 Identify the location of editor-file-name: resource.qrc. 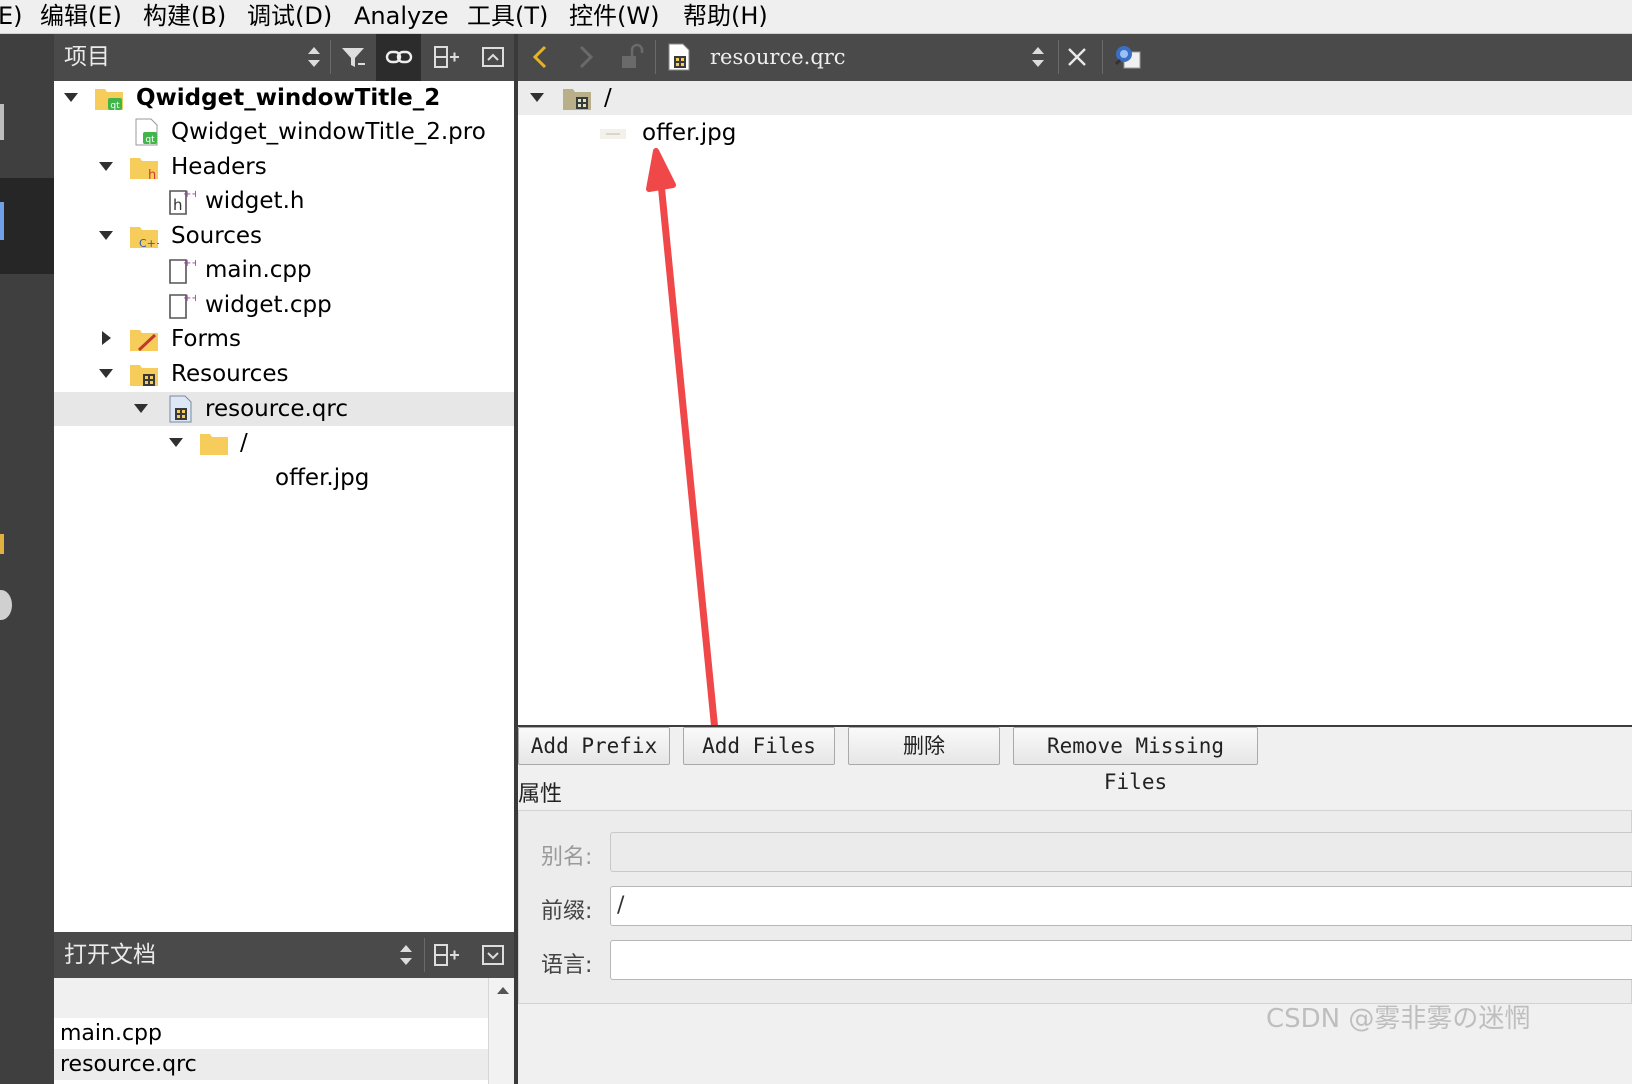
(778, 57).